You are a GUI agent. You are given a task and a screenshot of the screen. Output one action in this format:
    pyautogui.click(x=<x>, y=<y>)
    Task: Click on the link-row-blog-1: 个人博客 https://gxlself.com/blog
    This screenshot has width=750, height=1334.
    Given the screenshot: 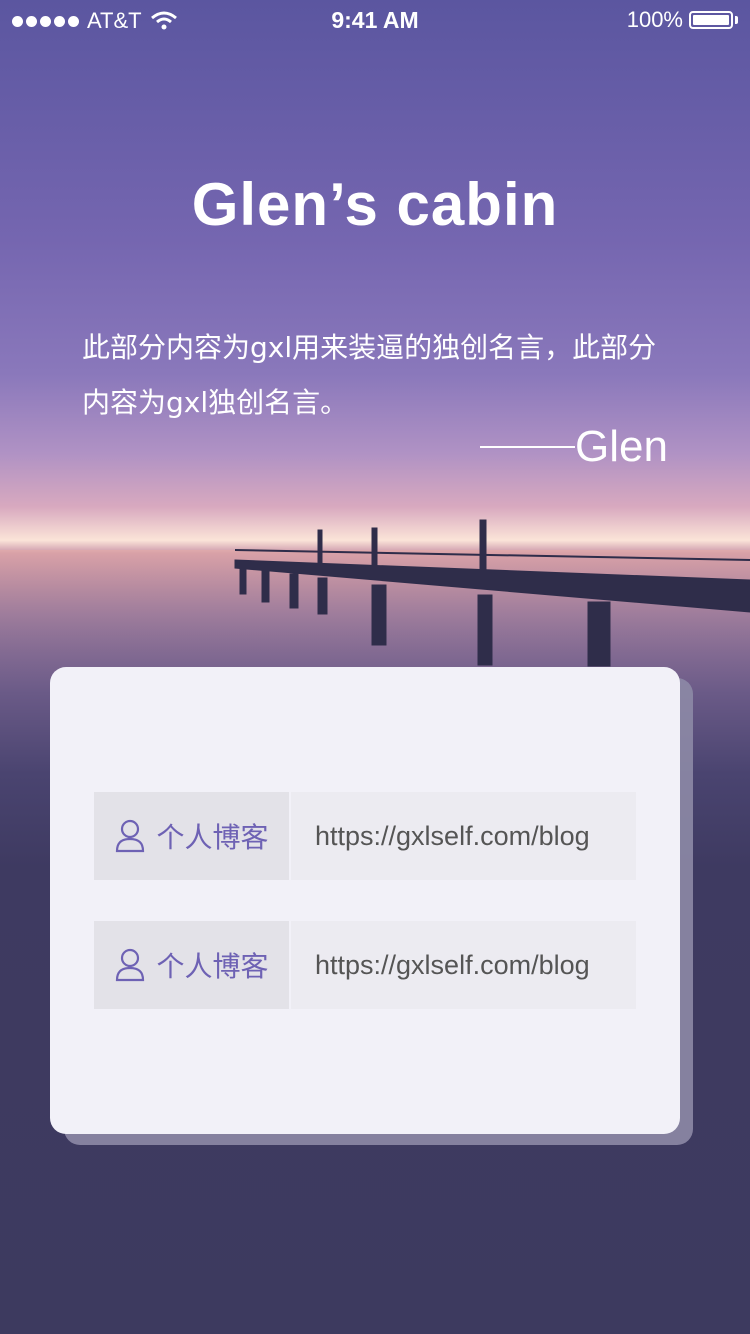 What is the action you would take?
    pyautogui.click(x=365, y=836)
    